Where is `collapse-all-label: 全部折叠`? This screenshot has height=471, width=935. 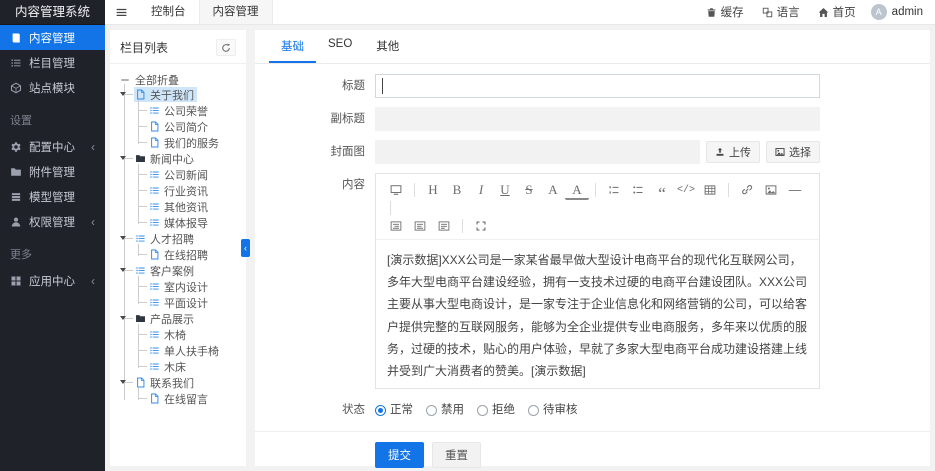 collapse-all-label: 全部折叠 is located at coordinates (157, 80).